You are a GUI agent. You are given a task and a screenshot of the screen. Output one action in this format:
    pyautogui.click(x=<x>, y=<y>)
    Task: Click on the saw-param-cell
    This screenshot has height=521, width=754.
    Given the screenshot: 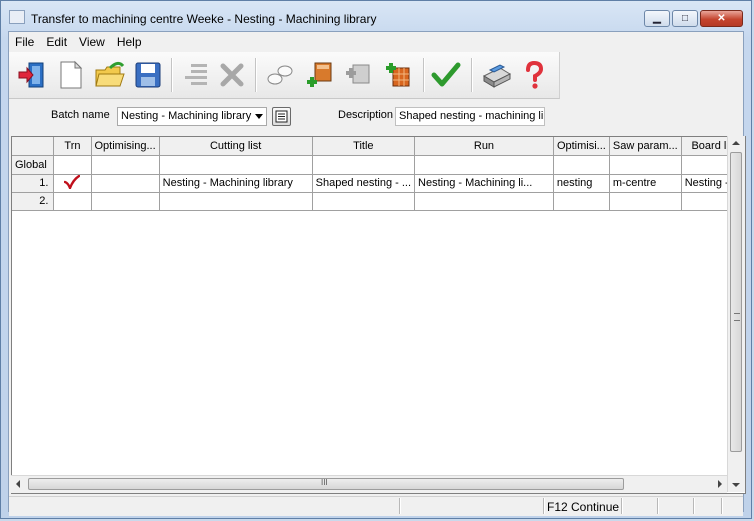 What is the action you would take?
    pyautogui.click(x=645, y=201)
    